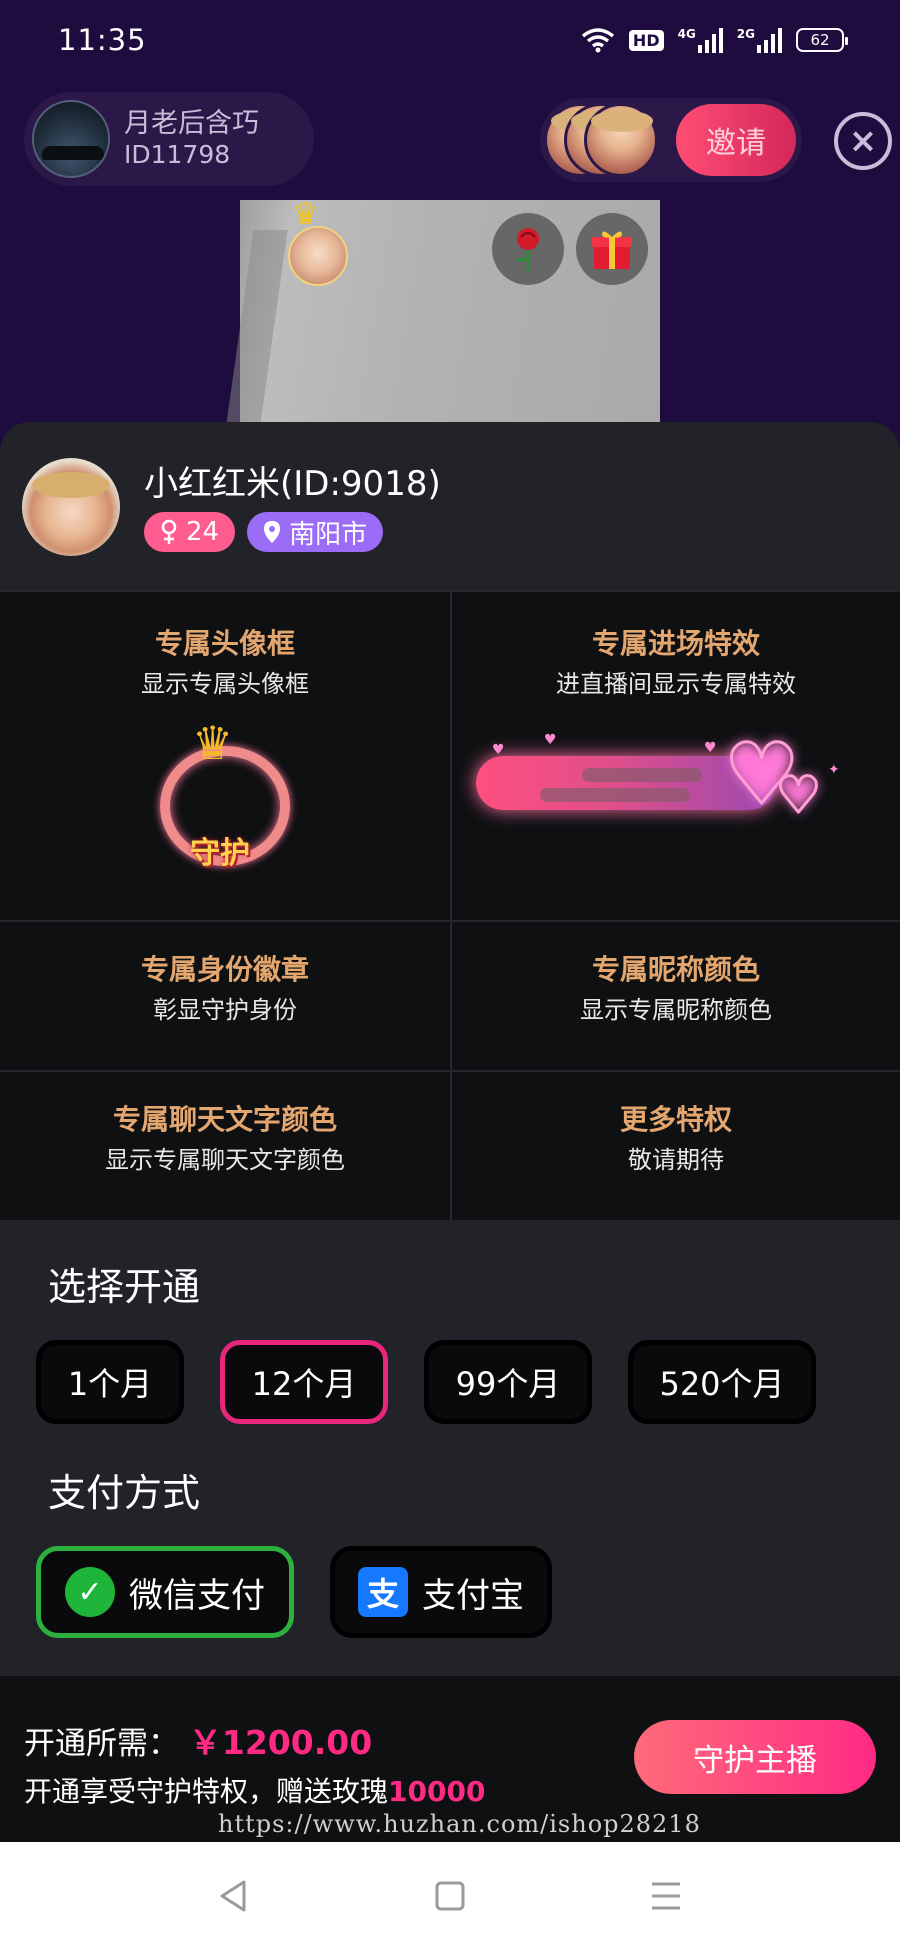 This screenshot has width=900, height=1950. I want to click on privilege-avatar-frame: 专属头像框 显示专属头像框 ♛ 守护, so click(226, 757).